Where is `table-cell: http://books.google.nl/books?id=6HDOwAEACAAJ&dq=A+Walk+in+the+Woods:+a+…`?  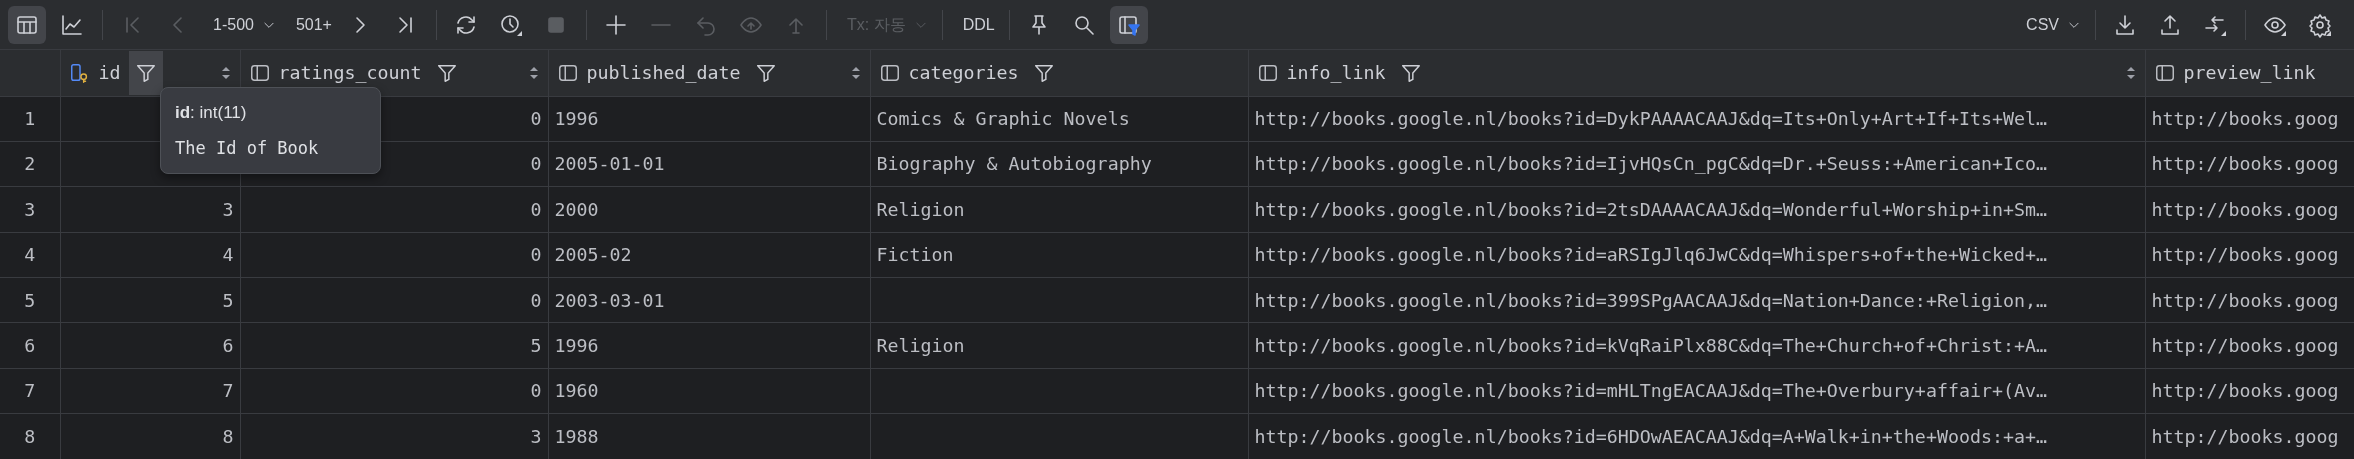 table-cell: http://books.google.nl/books?id=6HDOwAEACAAJ&dq=A+Walk+in+the+Woods:+a+… is located at coordinates (1696, 436).